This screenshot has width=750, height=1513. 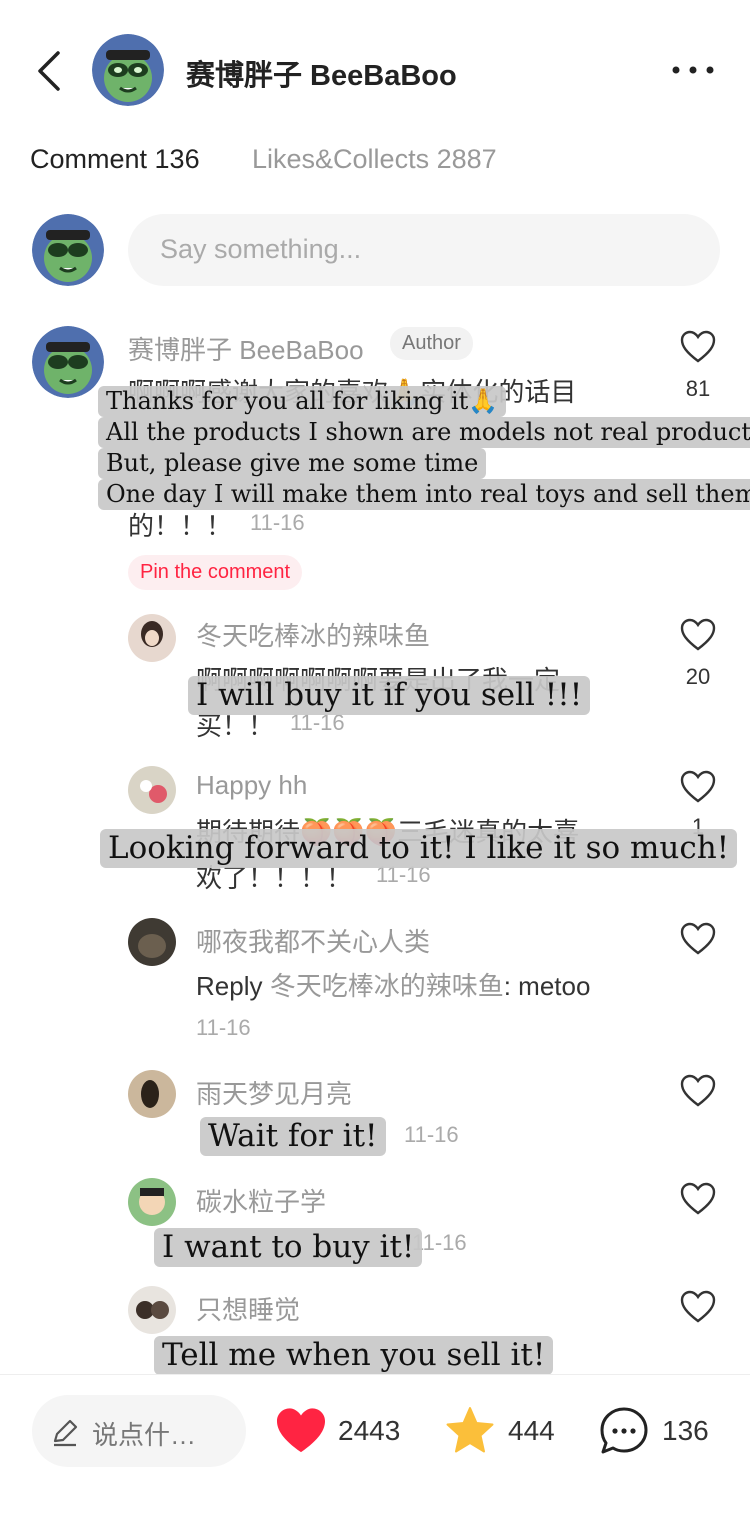 What do you see at coordinates (288, 1247) in the screenshot?
I see `reply-translation: I want to buy it!` at bounding box center [288, 1247].